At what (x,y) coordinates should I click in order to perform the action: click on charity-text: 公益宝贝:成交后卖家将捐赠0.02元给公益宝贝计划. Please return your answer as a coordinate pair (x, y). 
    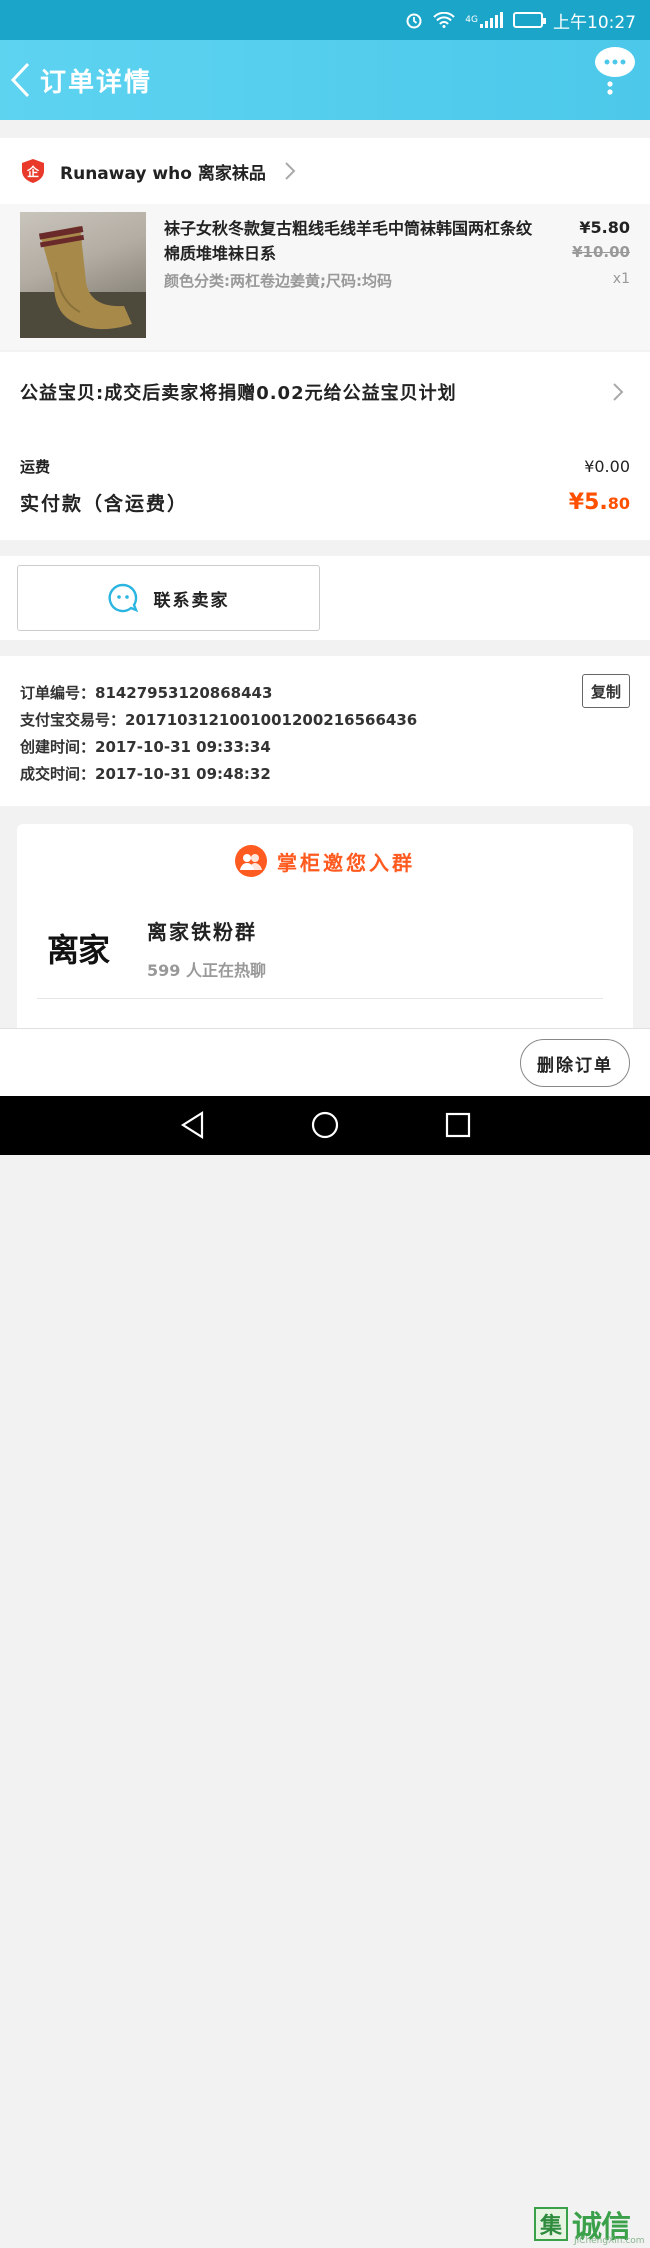
    Looking at the image, I should click on (238, 393).